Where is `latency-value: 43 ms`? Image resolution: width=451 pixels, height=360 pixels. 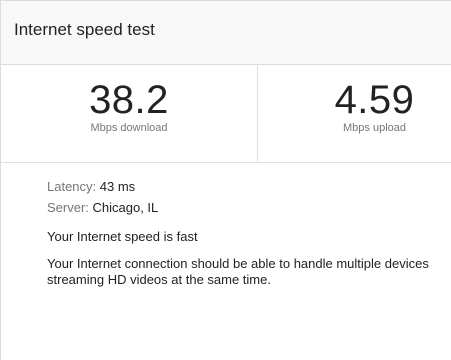 latency-value: 43 ms is located at coordinates (117, 186).